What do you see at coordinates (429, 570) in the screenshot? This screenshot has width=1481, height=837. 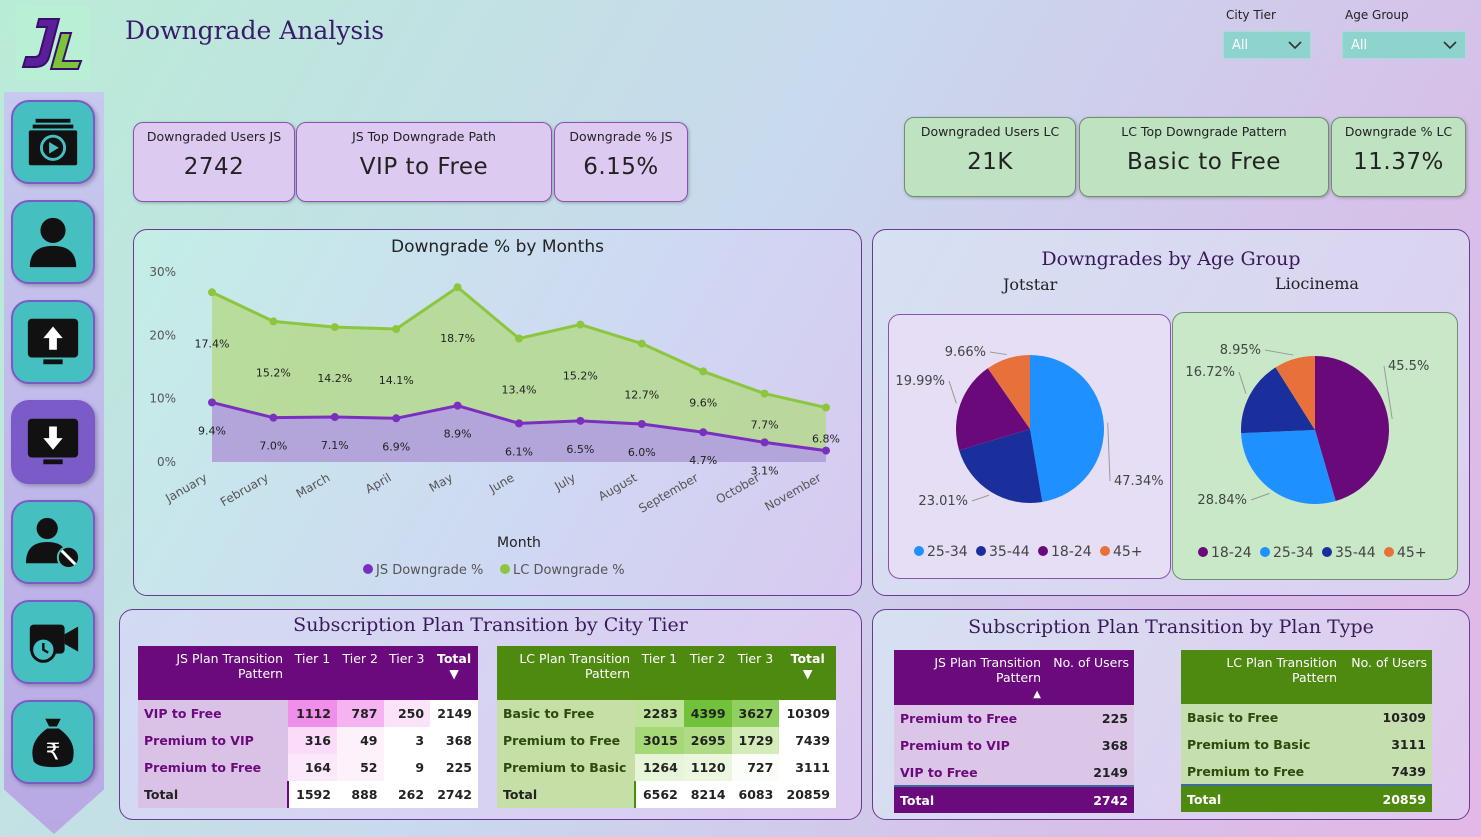 I see `legend-js-label: JS Downgrade %` at bounding box center [429, 570].